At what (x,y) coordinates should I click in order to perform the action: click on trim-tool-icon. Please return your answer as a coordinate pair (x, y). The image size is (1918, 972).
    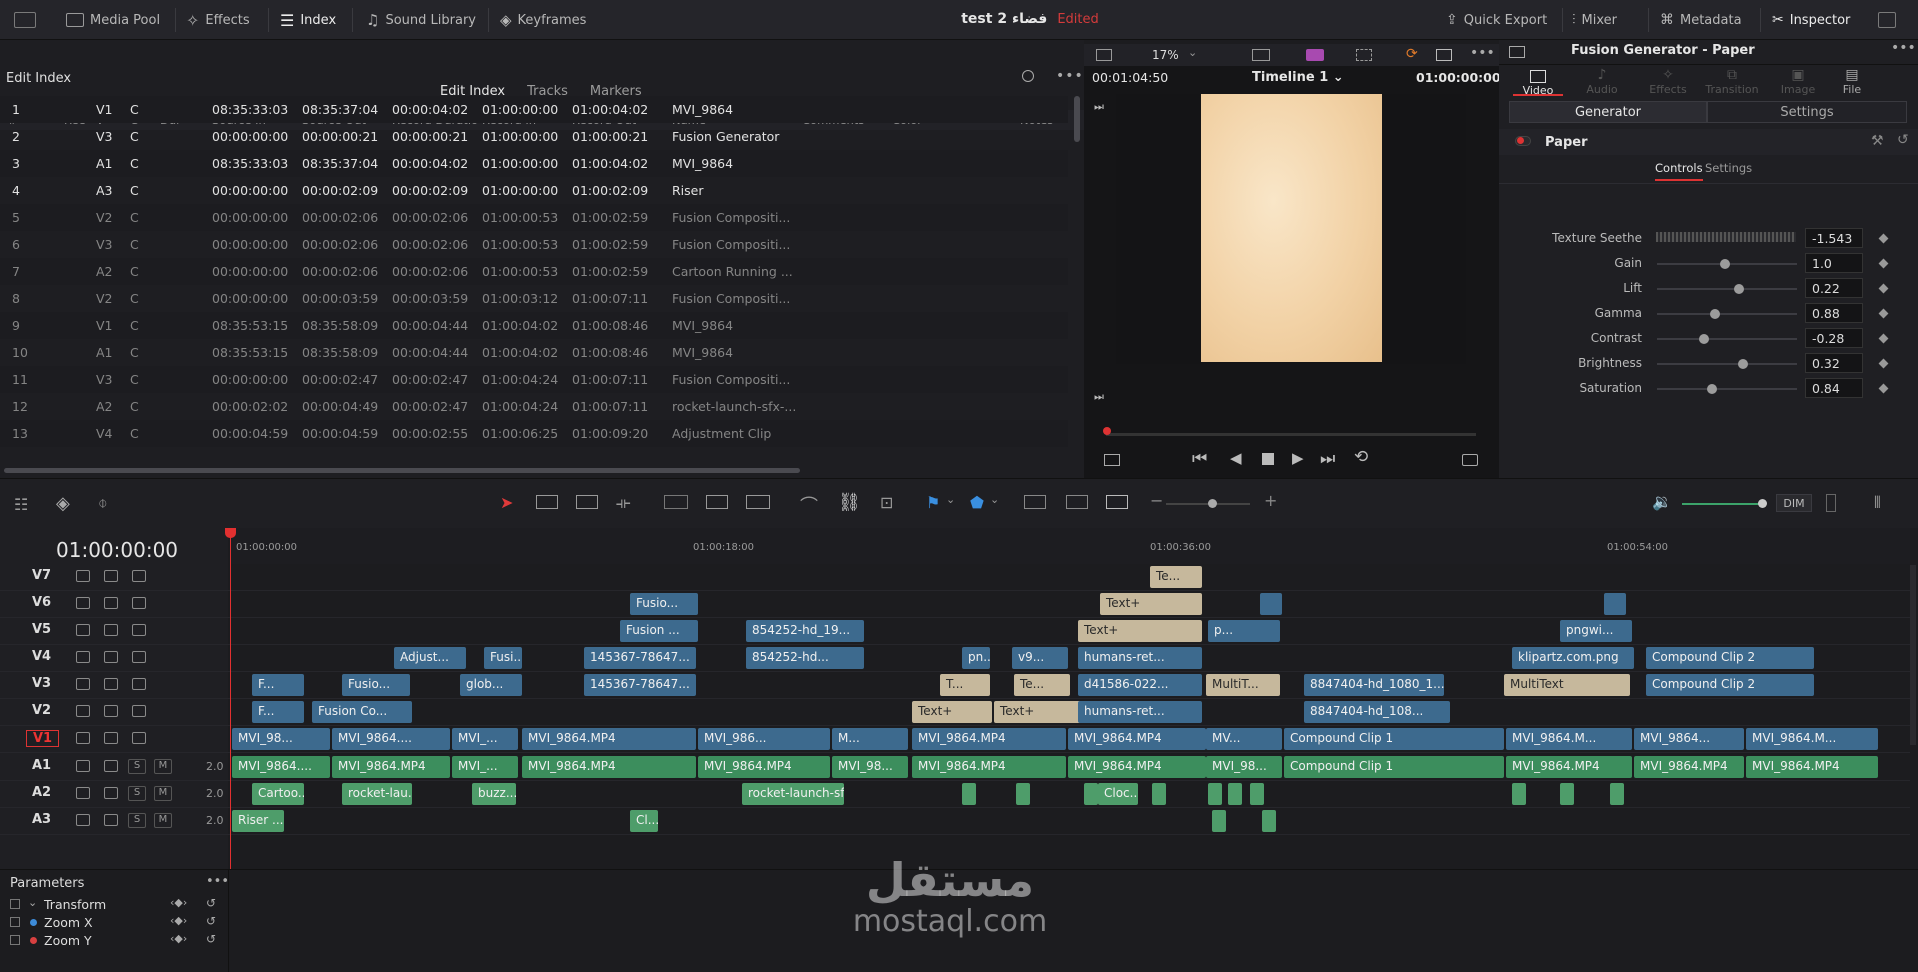
    Looking at the image, I should click on (547, 502).